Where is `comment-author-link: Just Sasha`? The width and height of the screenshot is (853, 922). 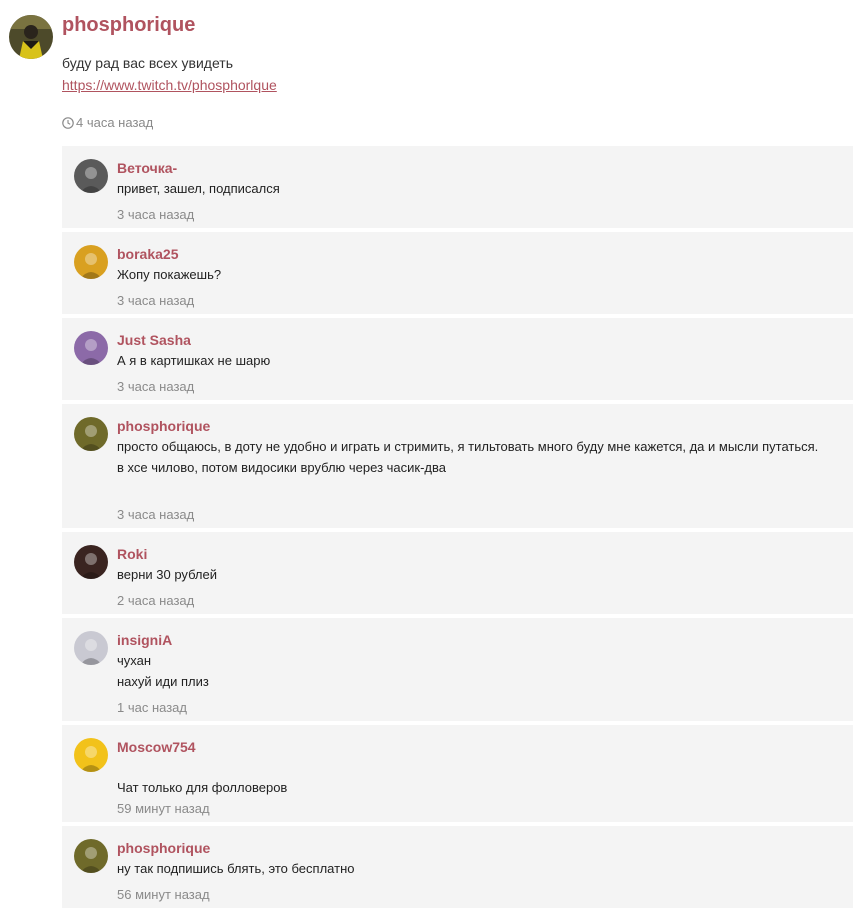
comment-author-link: Just Sasha is located at coordinates (154, 340).